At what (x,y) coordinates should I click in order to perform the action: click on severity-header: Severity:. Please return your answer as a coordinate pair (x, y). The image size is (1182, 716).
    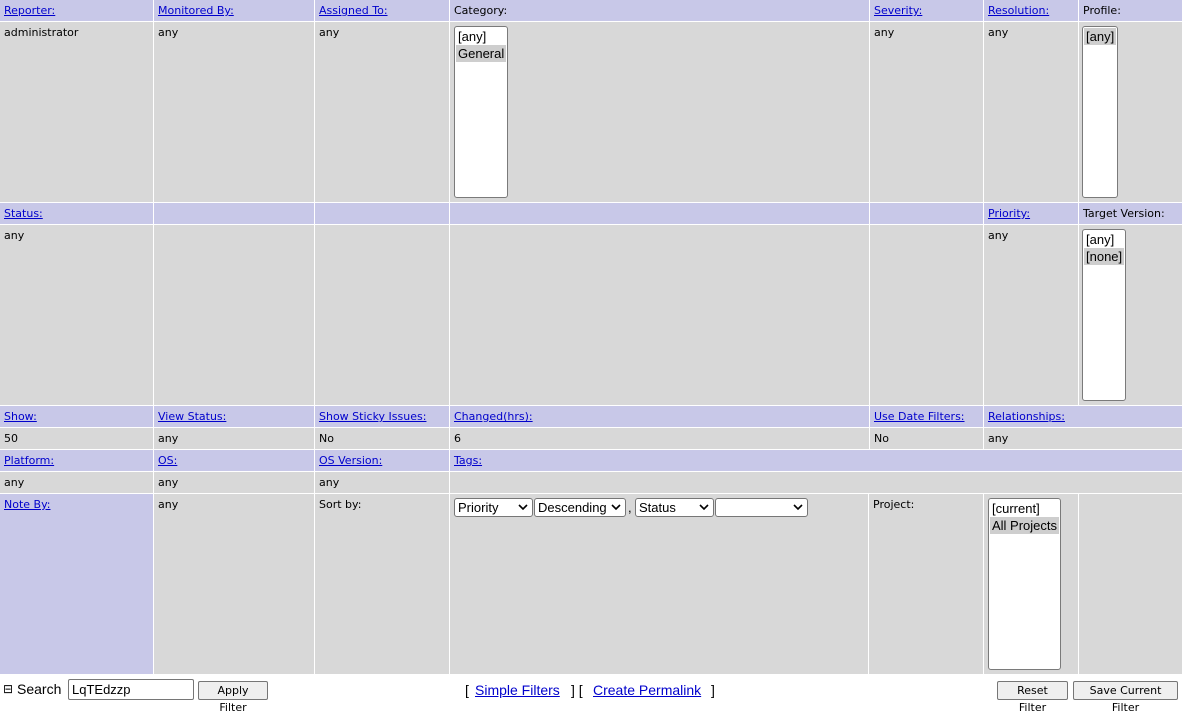
    Looking at the image, I should click on (926, 10).